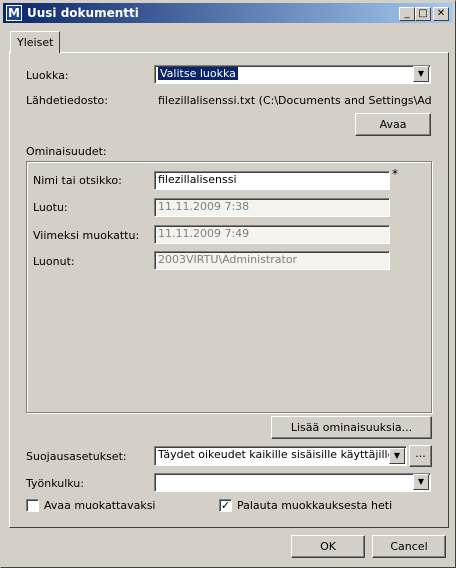 The height and width of the screenshot is (568, 456). I want to click on workflow-label: Työnkulku:, so click(55, 483).